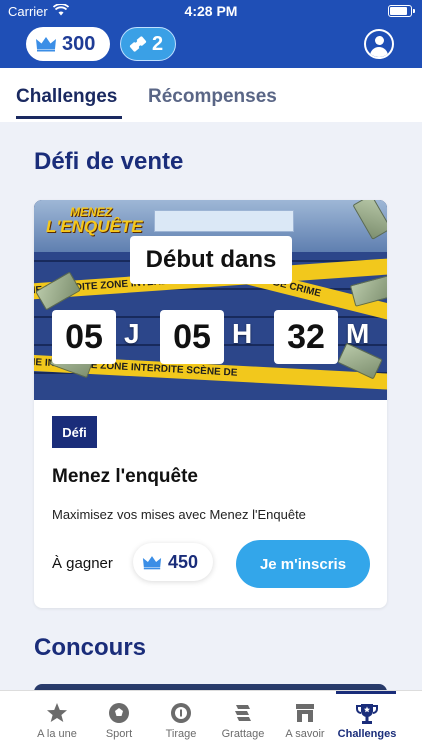  What do you see at coordinates (138, 44) in the screenshot?
I see `ticket-icon` at bounding box center [138, 44].